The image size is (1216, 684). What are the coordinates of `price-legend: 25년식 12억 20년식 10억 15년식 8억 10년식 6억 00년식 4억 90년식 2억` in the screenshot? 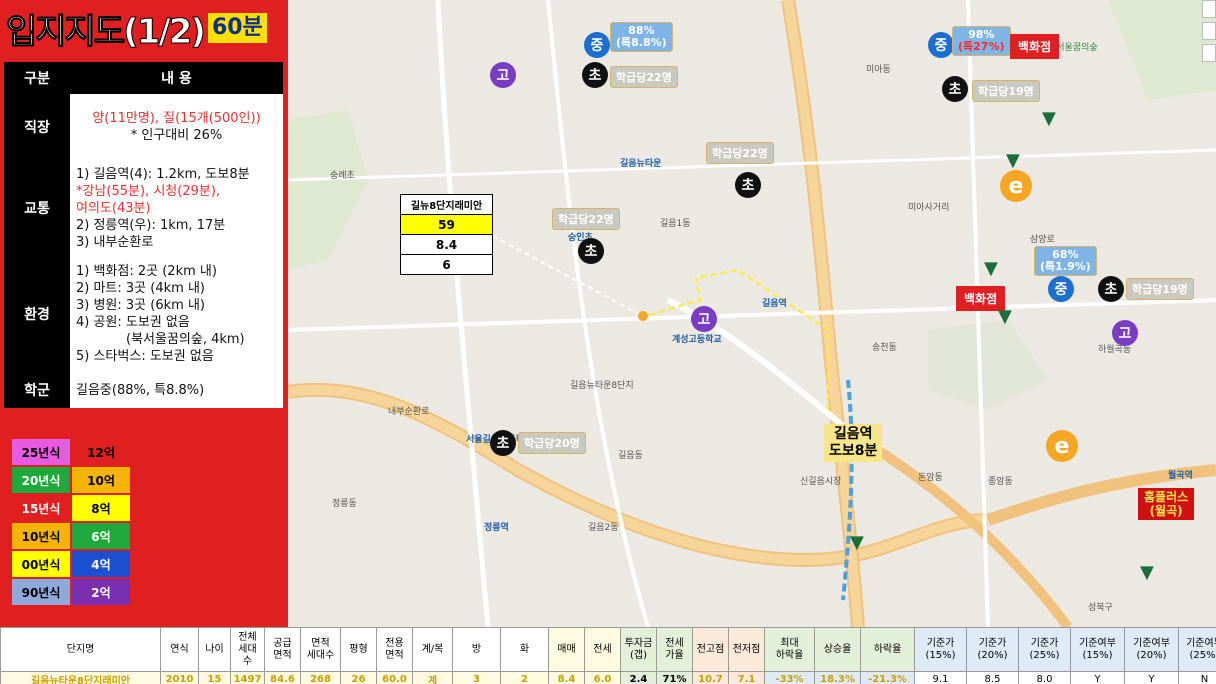 It's located at (71, 522).